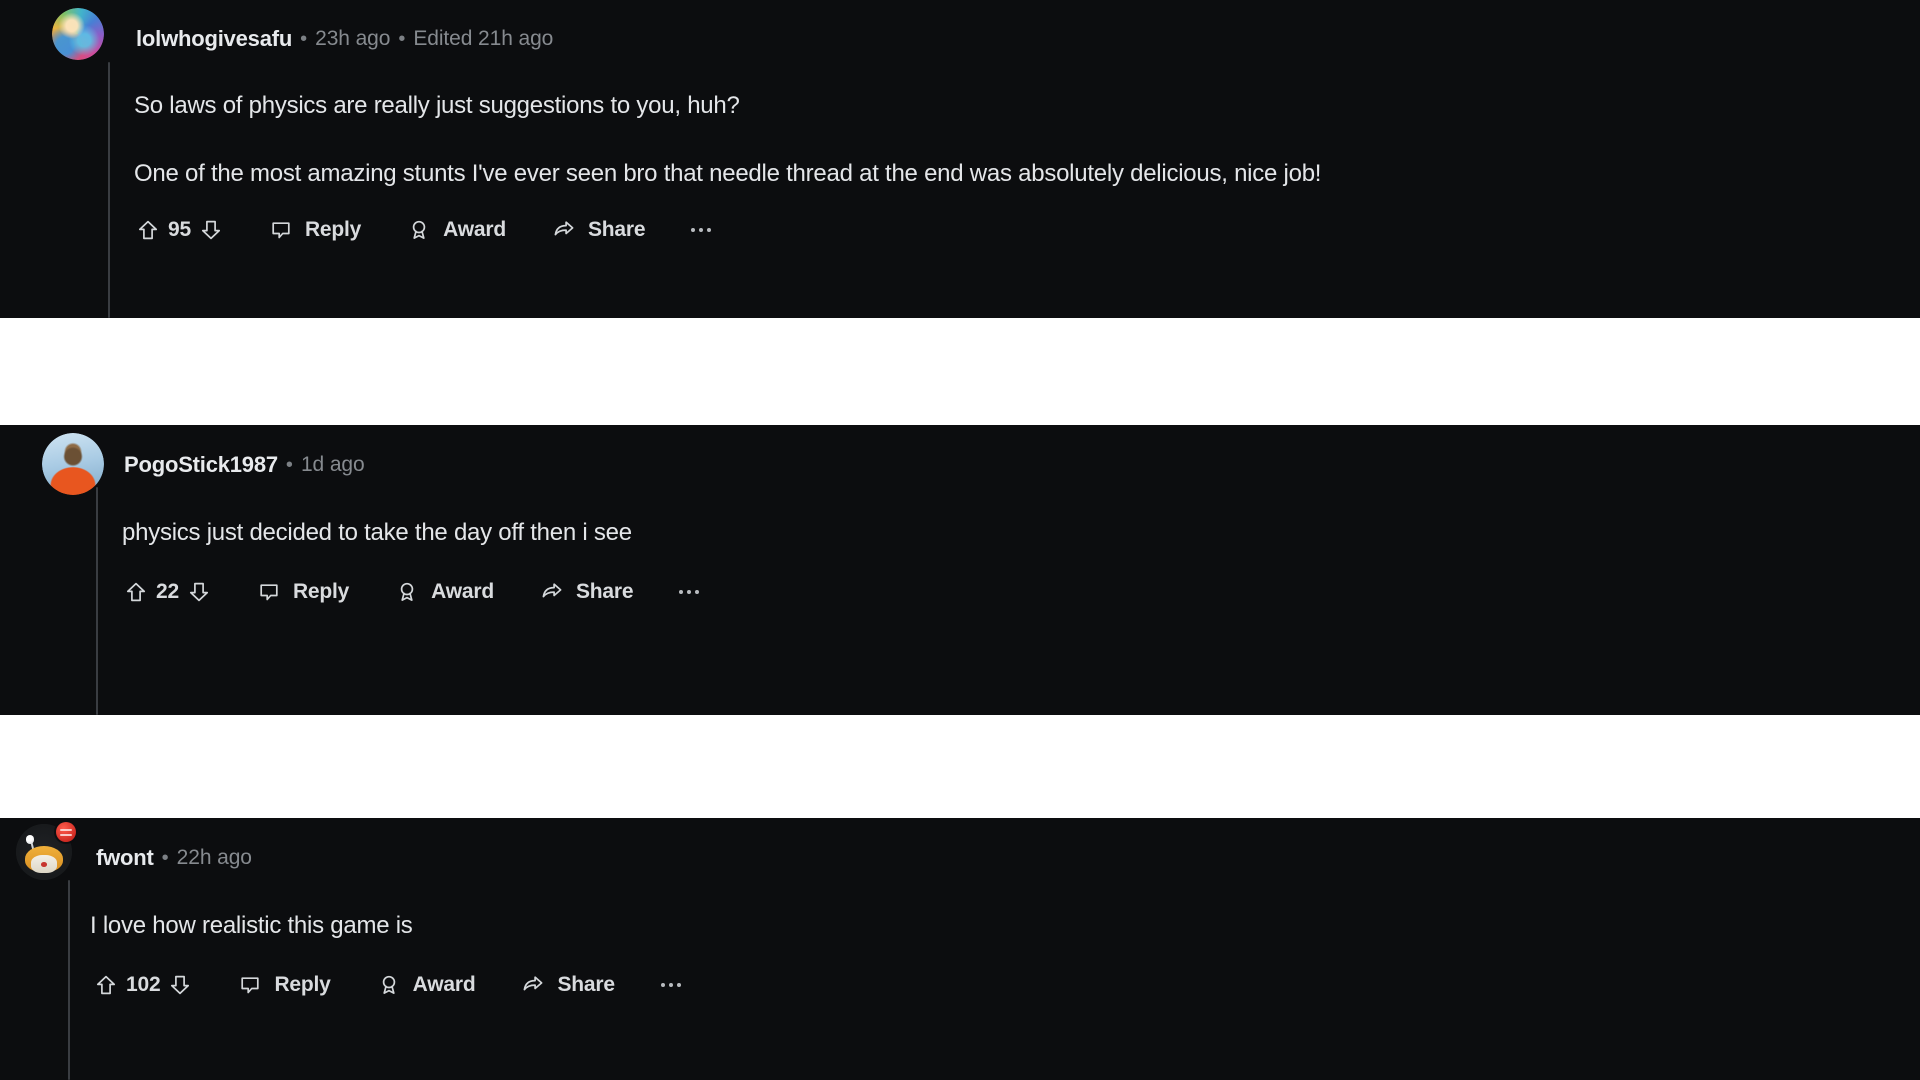 The height and width of the screenshot is (1080, 1920). I want to click on comment-action-bar: 22 Reply Award Share, so click(412, 592).